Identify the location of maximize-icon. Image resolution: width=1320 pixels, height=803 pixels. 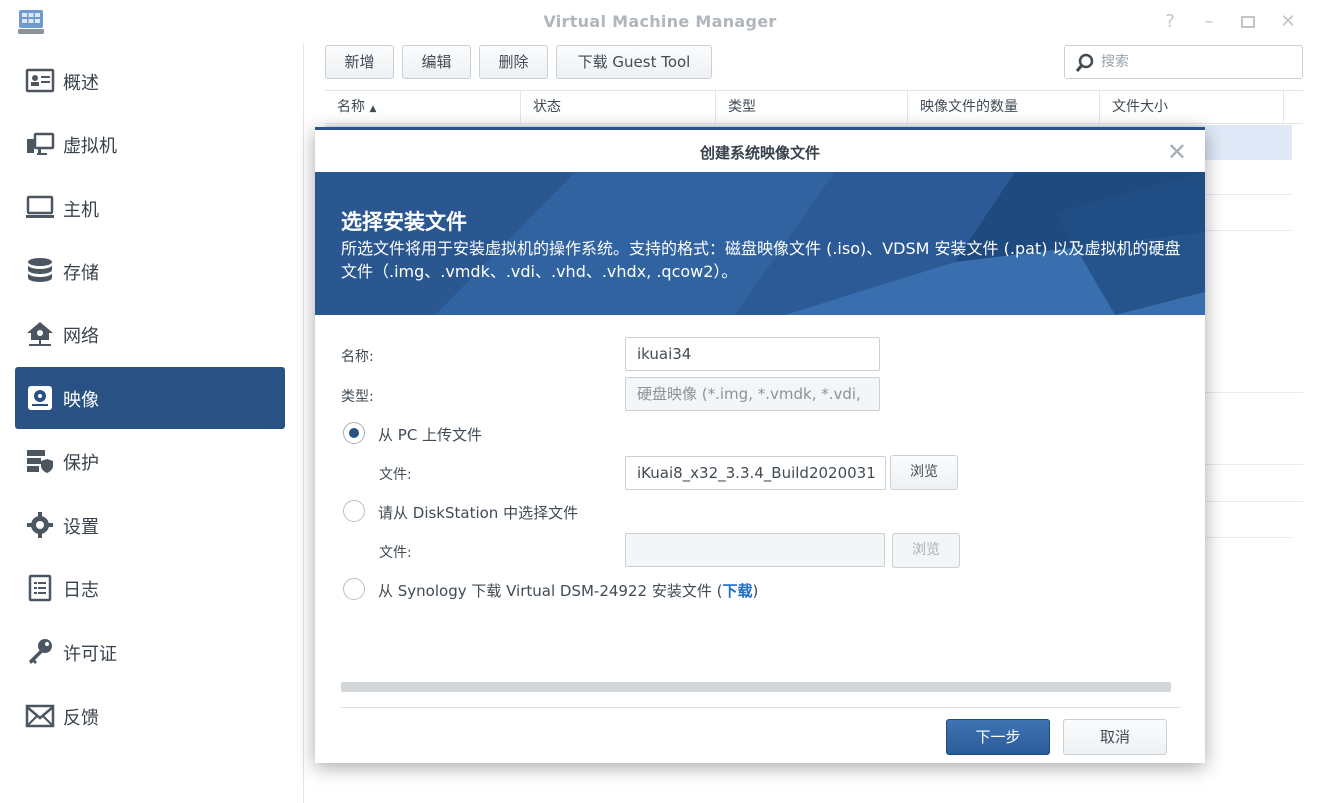
(1248, 22).